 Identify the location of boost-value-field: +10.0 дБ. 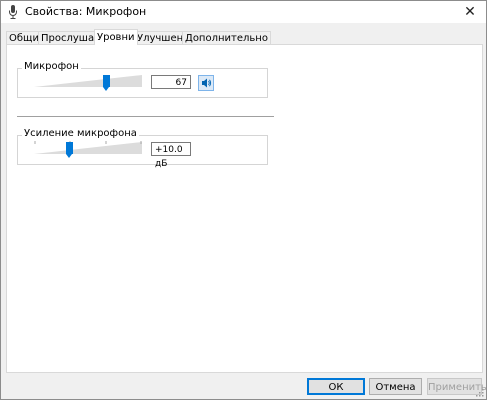
(171, 155).